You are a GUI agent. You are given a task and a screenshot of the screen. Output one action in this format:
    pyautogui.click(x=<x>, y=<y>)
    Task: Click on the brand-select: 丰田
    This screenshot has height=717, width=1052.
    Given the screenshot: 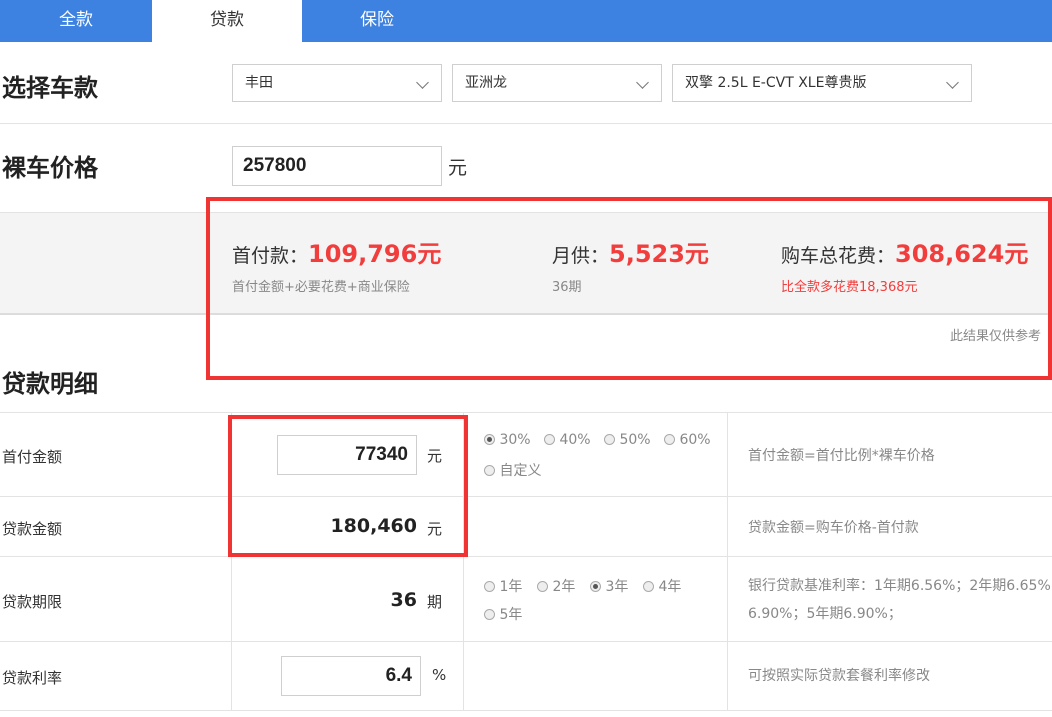 What is the action you would take?
    pyautogui.click(x=337, y=83)
    